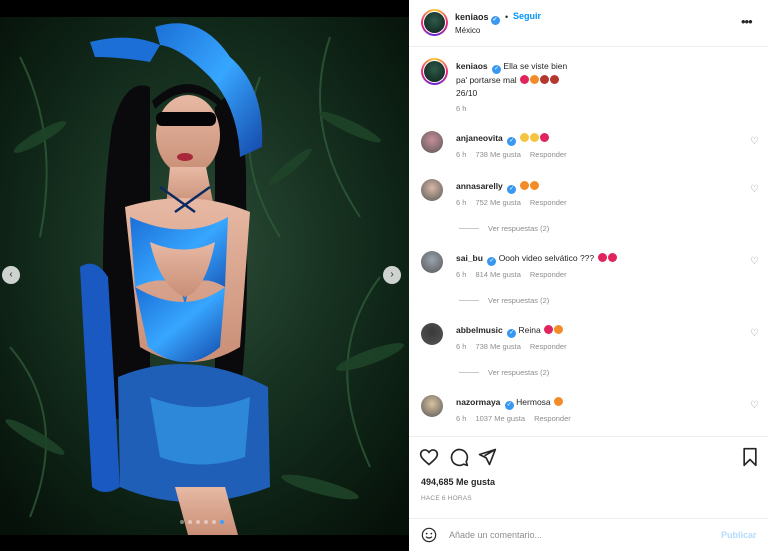 This screenshot has width=768, height=551. Describe the element at coordinates (465, 108) in the screenshot. I see `caption-time: 6 h` at that location.